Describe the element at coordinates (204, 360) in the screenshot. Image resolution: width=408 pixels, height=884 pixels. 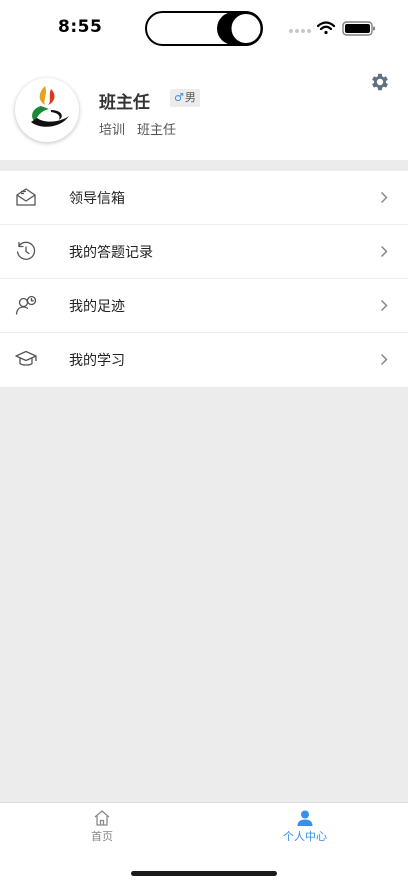
I see `menu-item-my-learning: 我的学习` at that location.